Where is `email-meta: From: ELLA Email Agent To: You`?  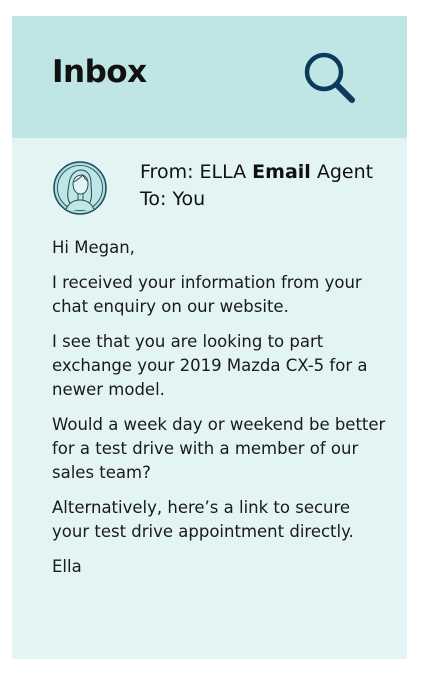
email-meta: From: ELLA Email Agent To: You is located at coordinates (256, 186).